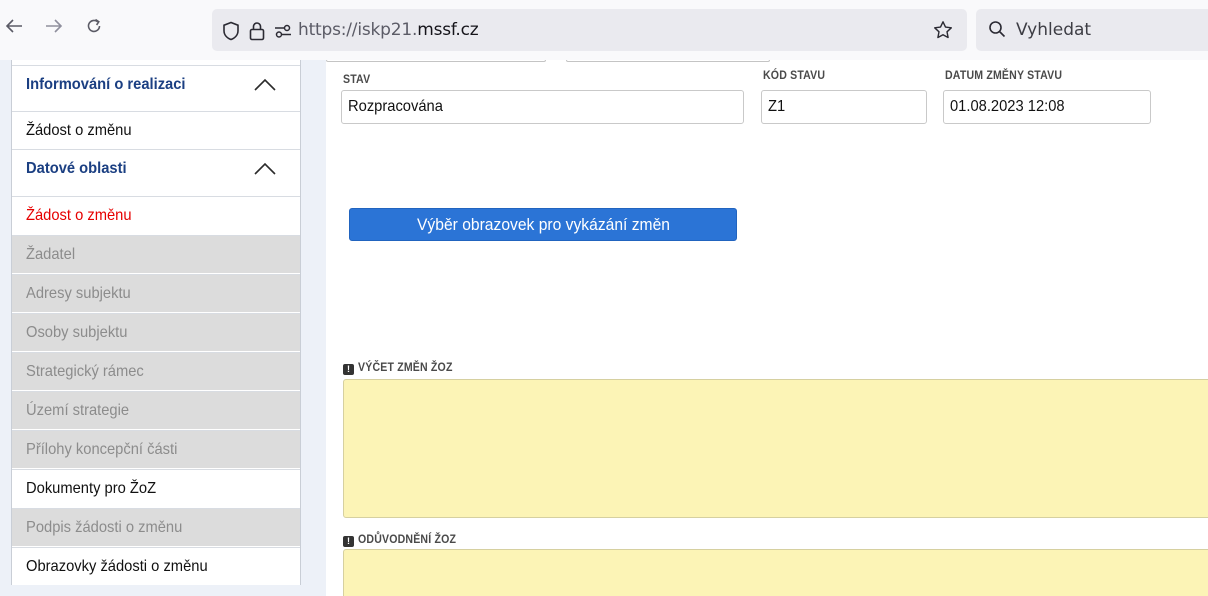 The image size is (1208, 596). What do you see at coordinates (1007, 106) in the screenshot?
I see `datum-zmeny-stavu-value: 01.08.2023 12:08` at bounding box center [1007, 106].